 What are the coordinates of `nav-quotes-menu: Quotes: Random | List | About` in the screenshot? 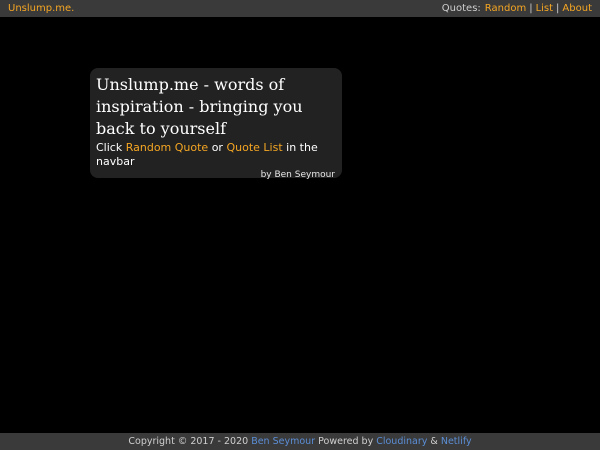 It's located at (517, 8).